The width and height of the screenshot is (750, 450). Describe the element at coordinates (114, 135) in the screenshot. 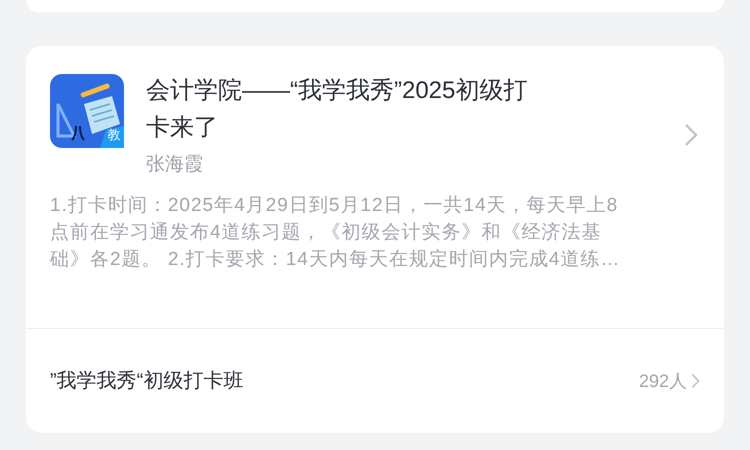

I see `badge-label: 教` at that location.